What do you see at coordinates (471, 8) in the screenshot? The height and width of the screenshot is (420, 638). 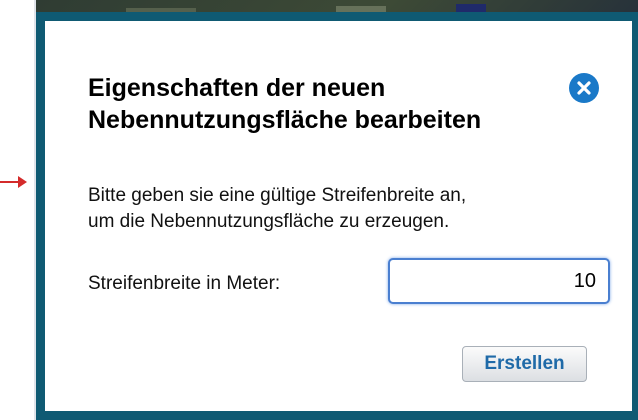 I see `map-detail` at bounding box center [471, 8].